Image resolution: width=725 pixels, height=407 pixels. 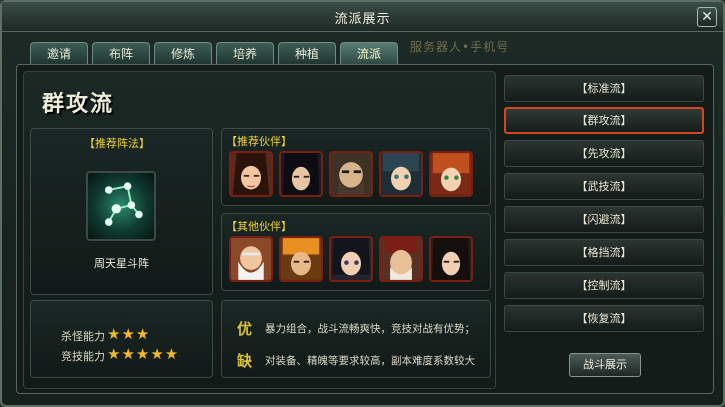 What do you see at coordinates (604, 219) in the screenshot?
I see `style-item-dodge: 【闪避流】` at bounding box center [604, 219].